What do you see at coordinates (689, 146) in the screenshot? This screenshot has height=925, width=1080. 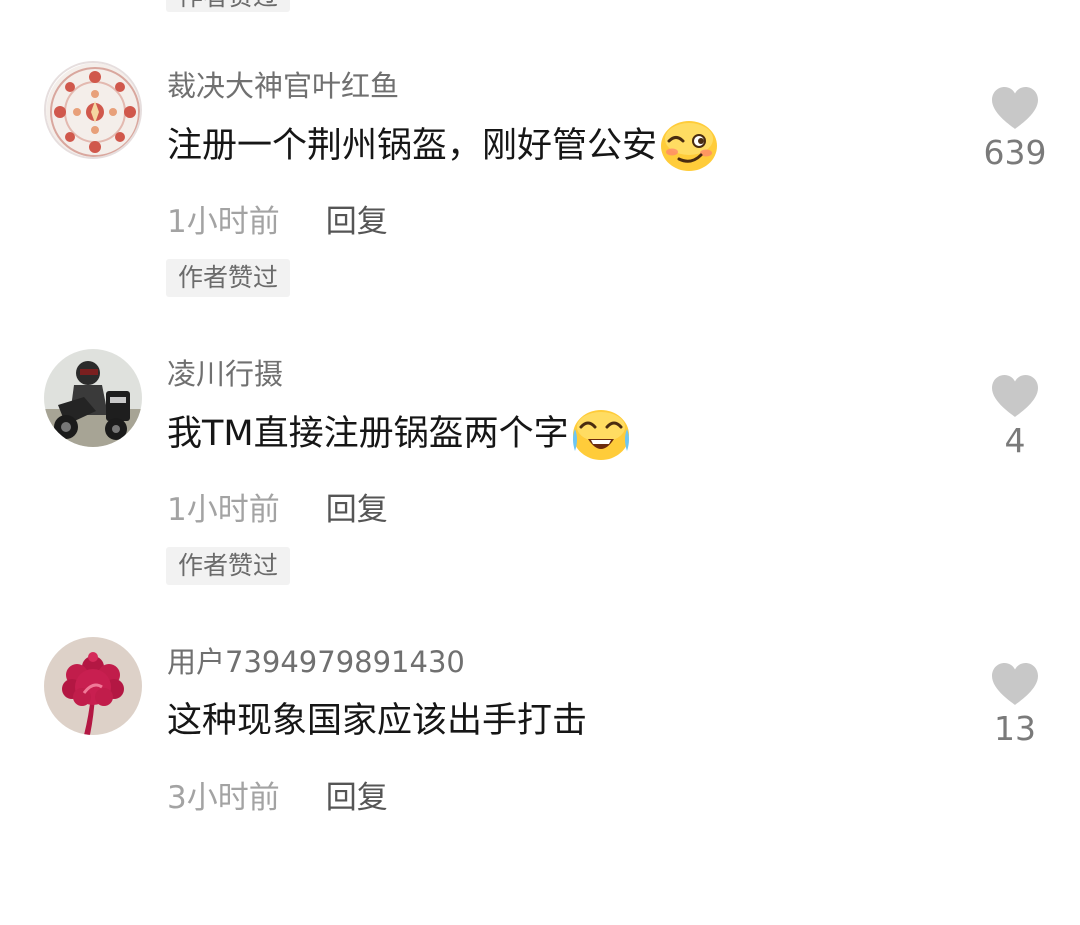 I see `smirking-face-emoji-icon` at bounding box center [689, 146].